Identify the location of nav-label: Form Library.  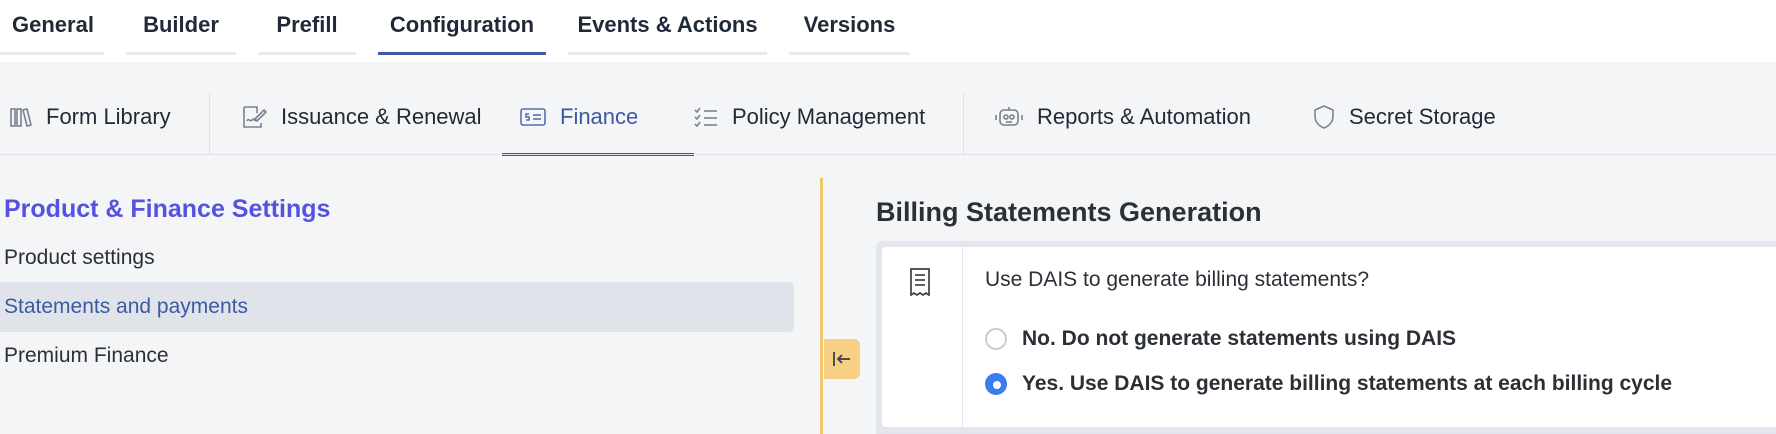
(108, 116).